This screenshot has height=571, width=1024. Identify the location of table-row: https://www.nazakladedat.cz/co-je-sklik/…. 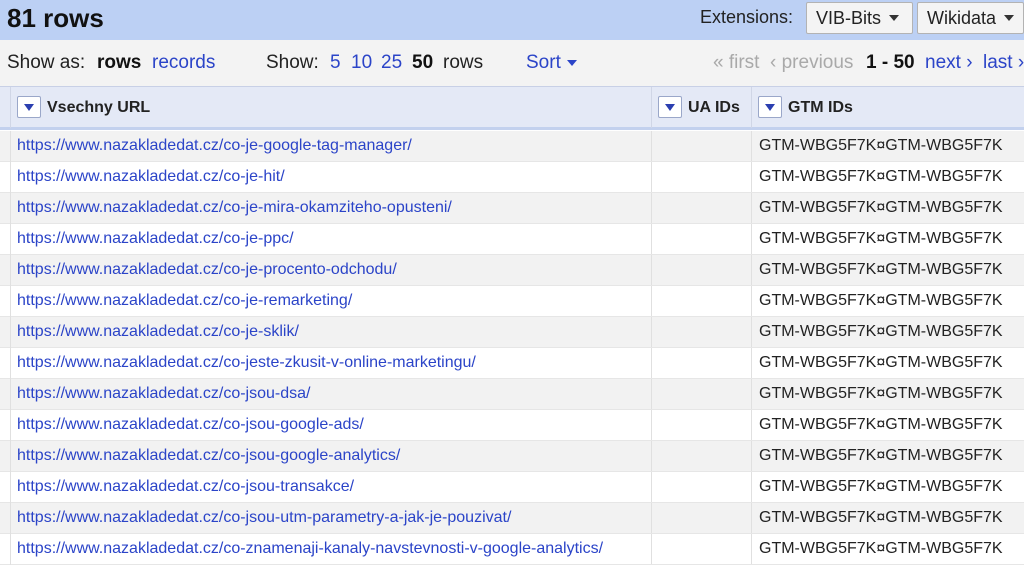
(512, 332).